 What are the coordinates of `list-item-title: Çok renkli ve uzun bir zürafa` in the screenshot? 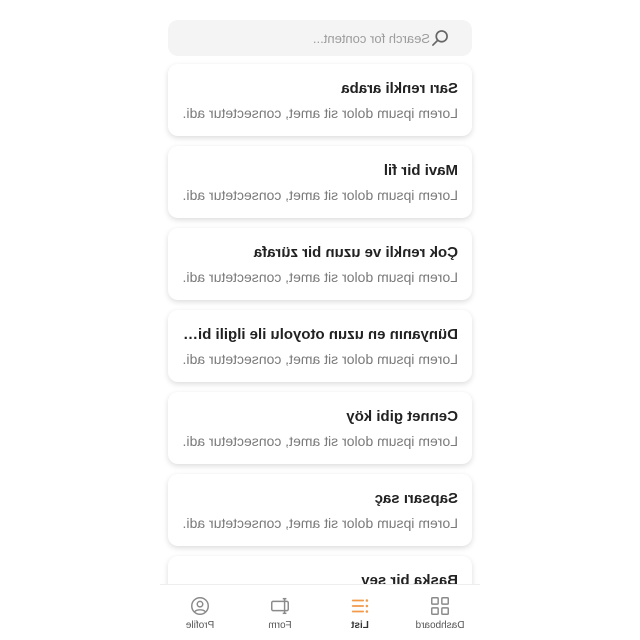 It's located at (355, 252).